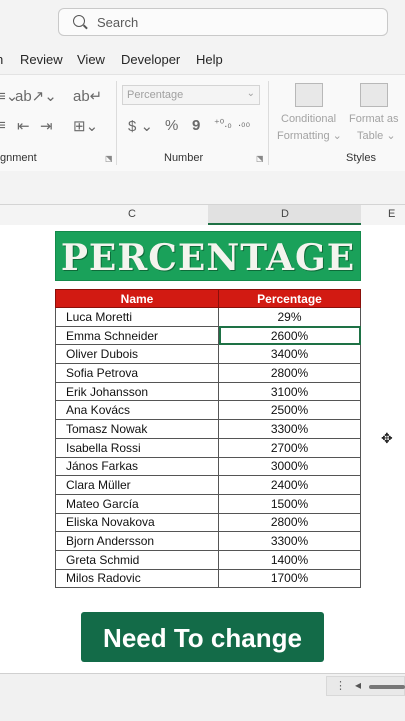  I want to click on percentage-cell: 3000%, so click(289, 466).